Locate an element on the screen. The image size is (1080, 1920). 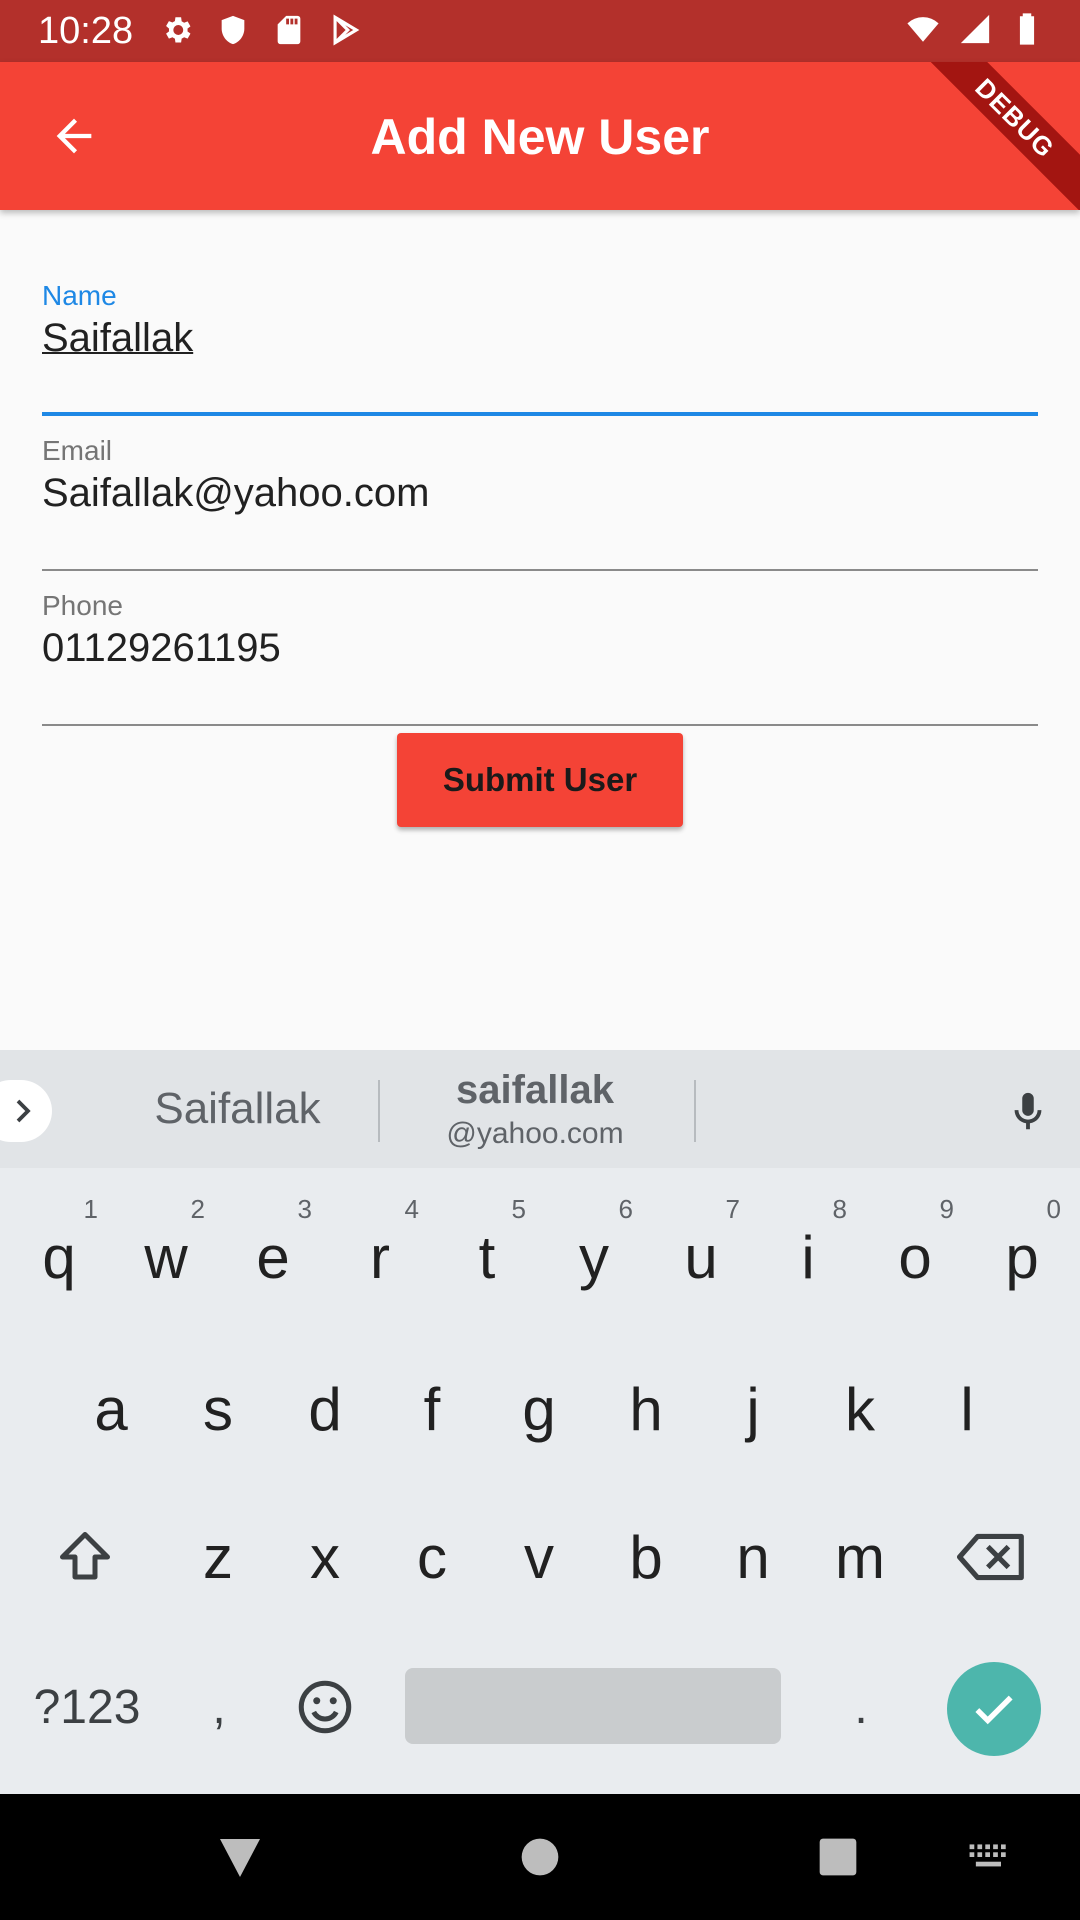
name-underline is located at coordinates (540, 414).